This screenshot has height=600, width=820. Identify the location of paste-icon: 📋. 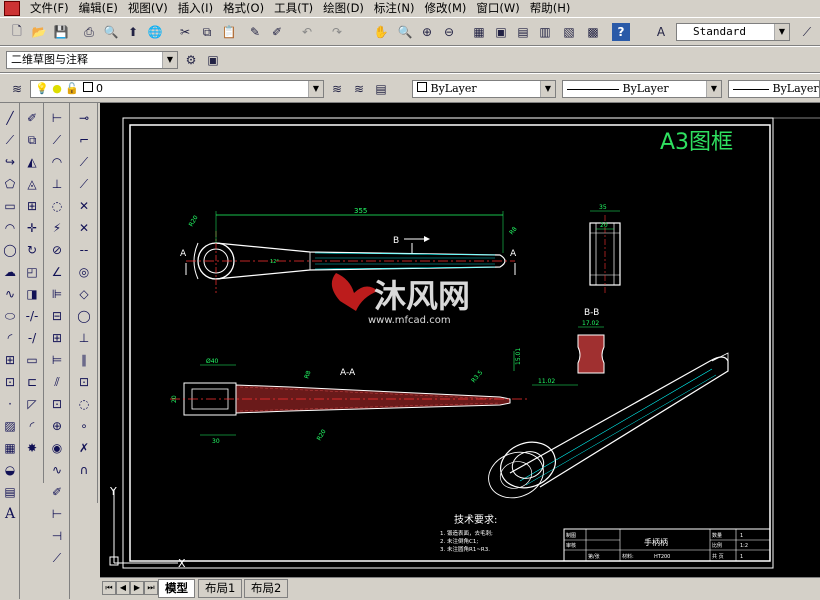
(229, 32).